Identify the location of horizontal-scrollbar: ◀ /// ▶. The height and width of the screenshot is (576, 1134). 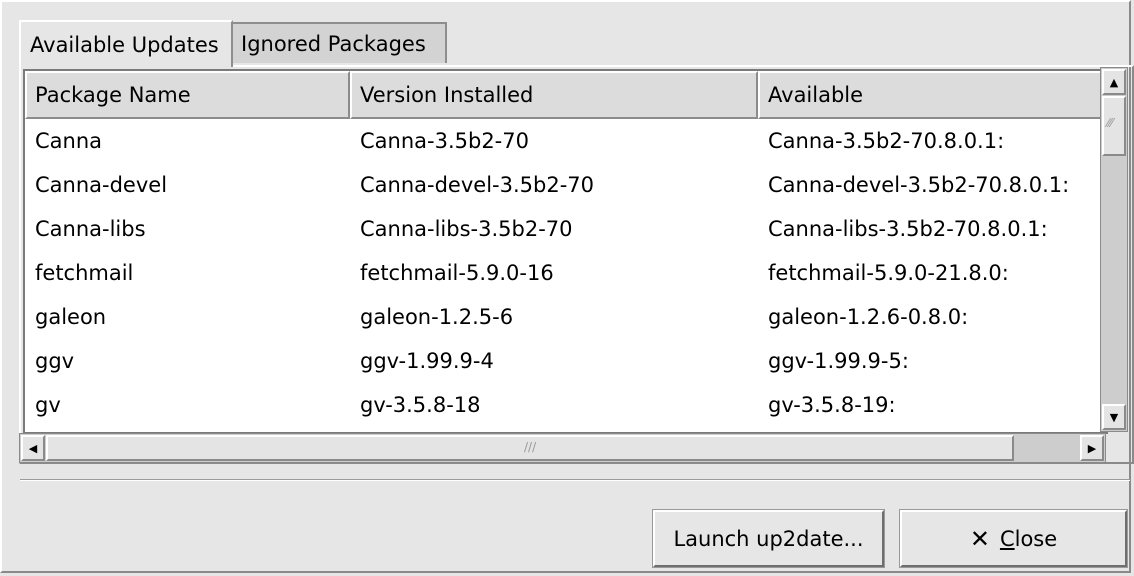
(562, 448).